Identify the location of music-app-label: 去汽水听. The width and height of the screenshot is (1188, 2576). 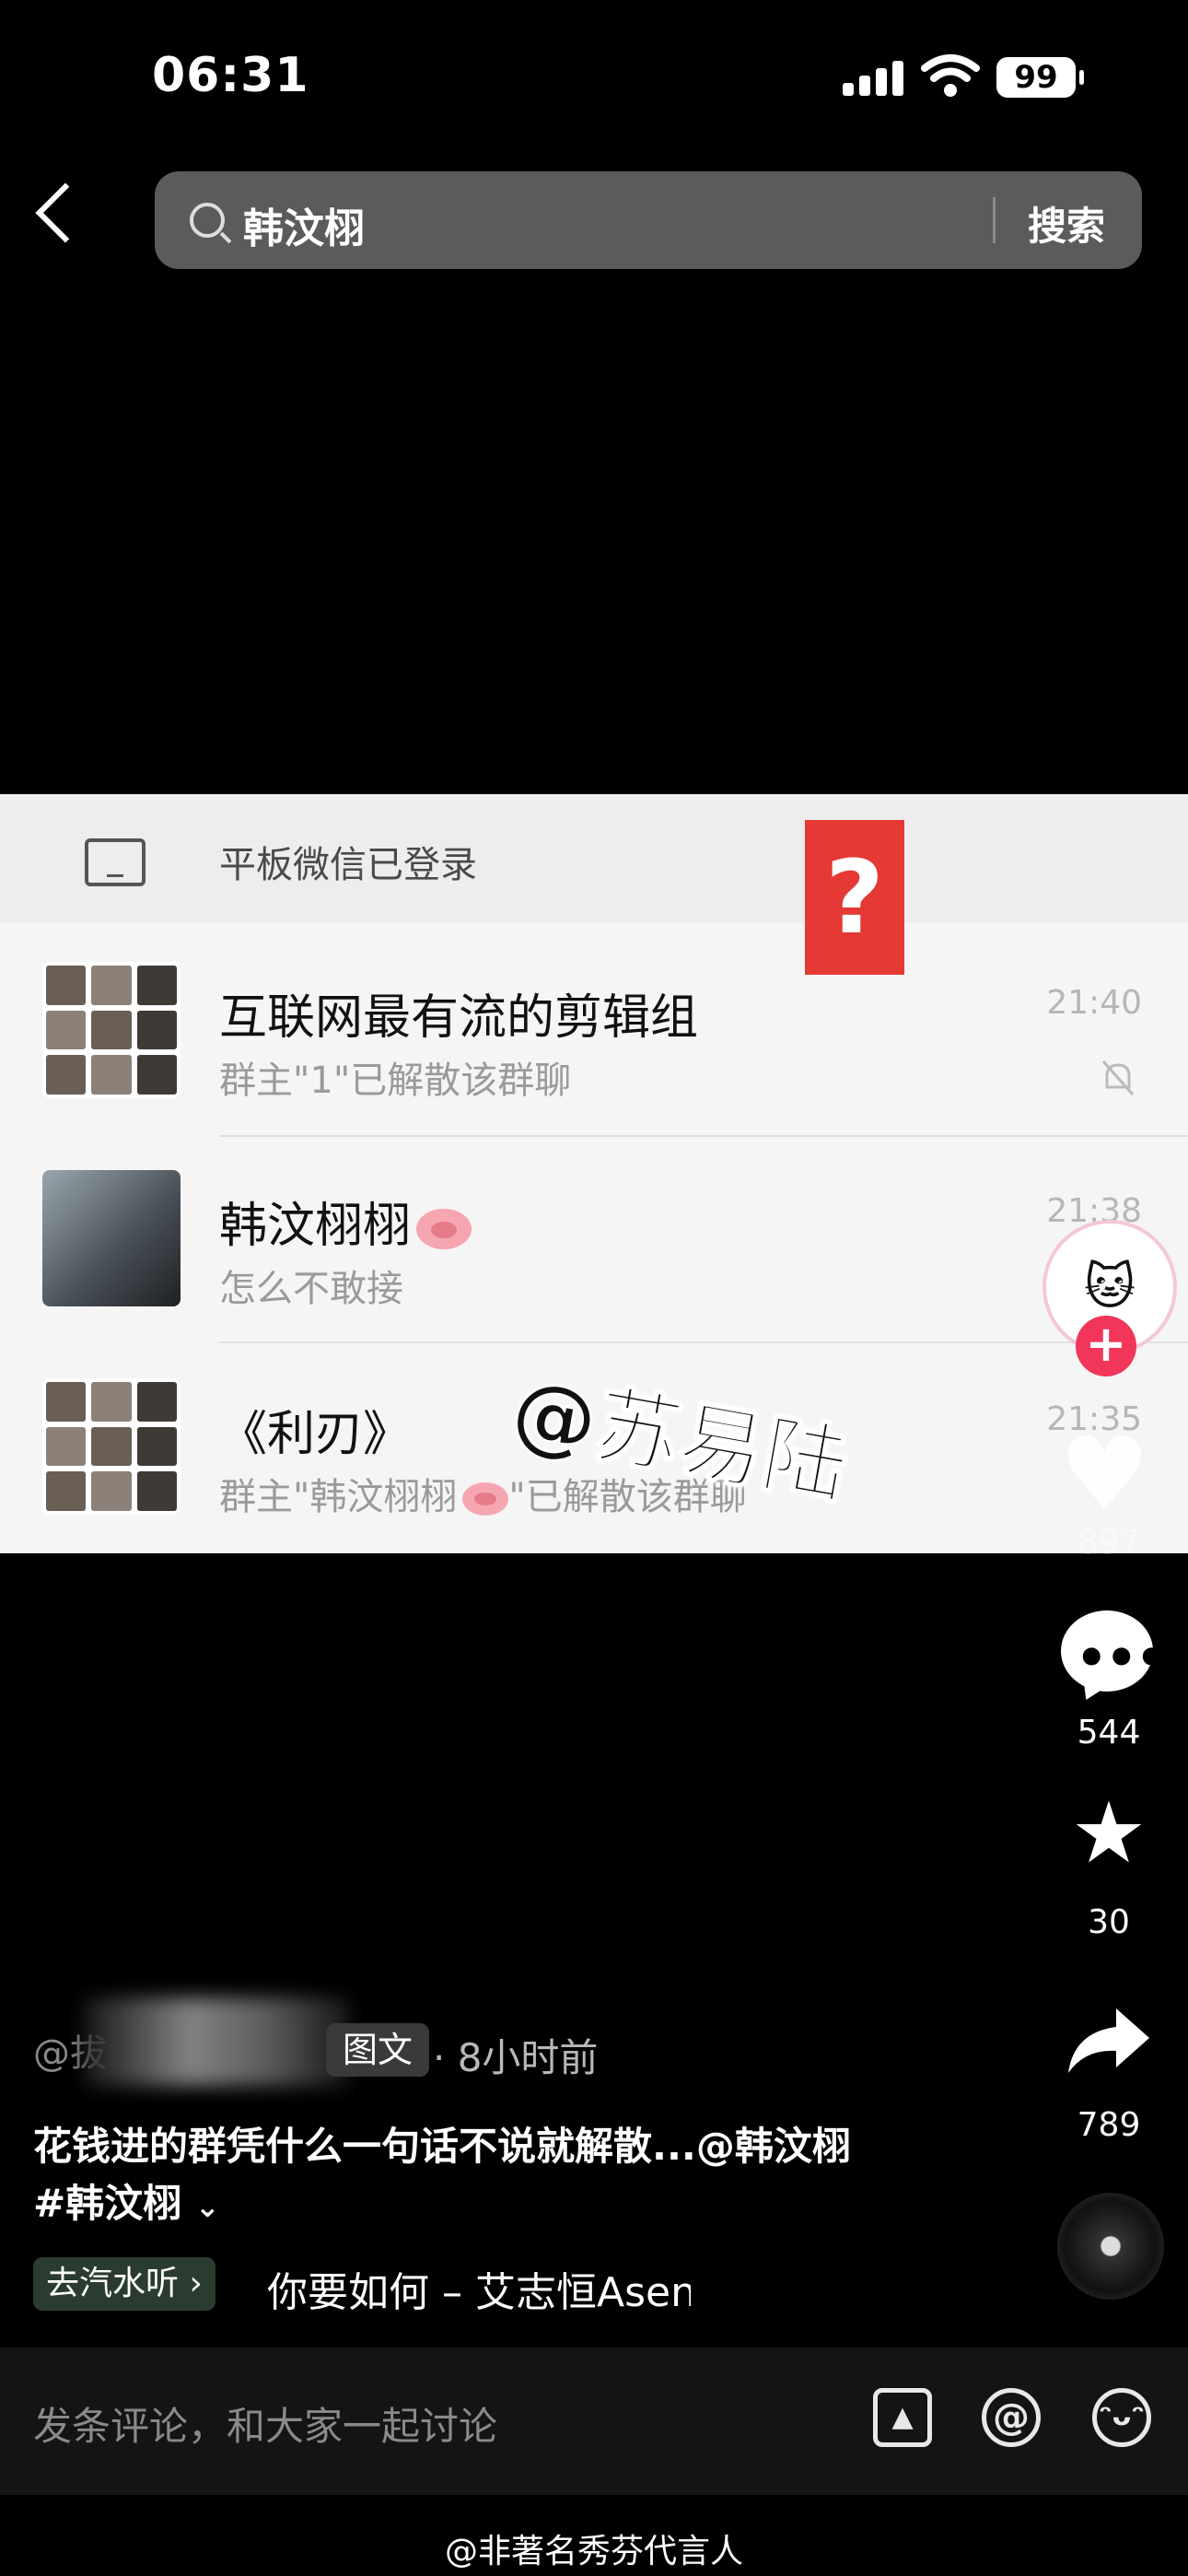
(113, 2283).